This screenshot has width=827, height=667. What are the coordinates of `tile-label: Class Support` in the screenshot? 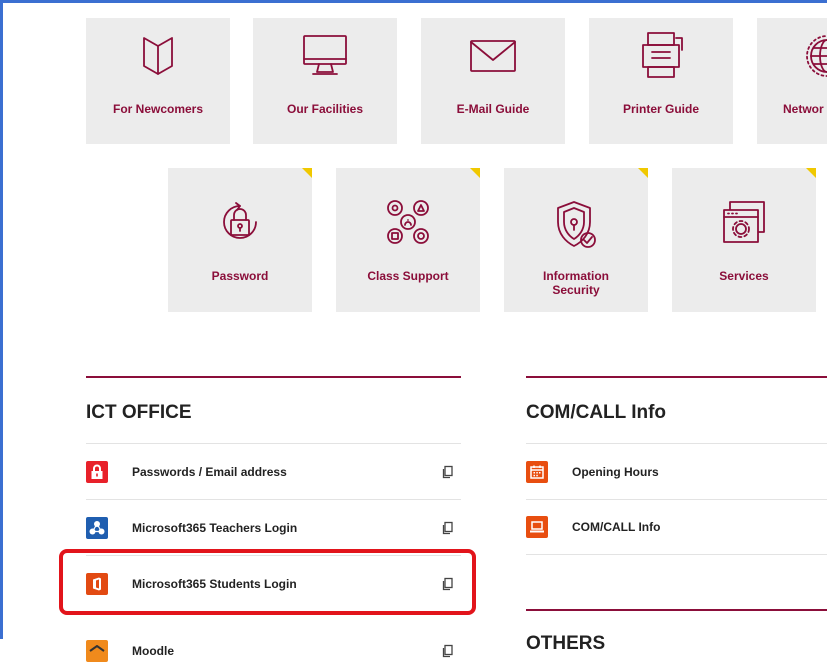 It's located at (408, 276).